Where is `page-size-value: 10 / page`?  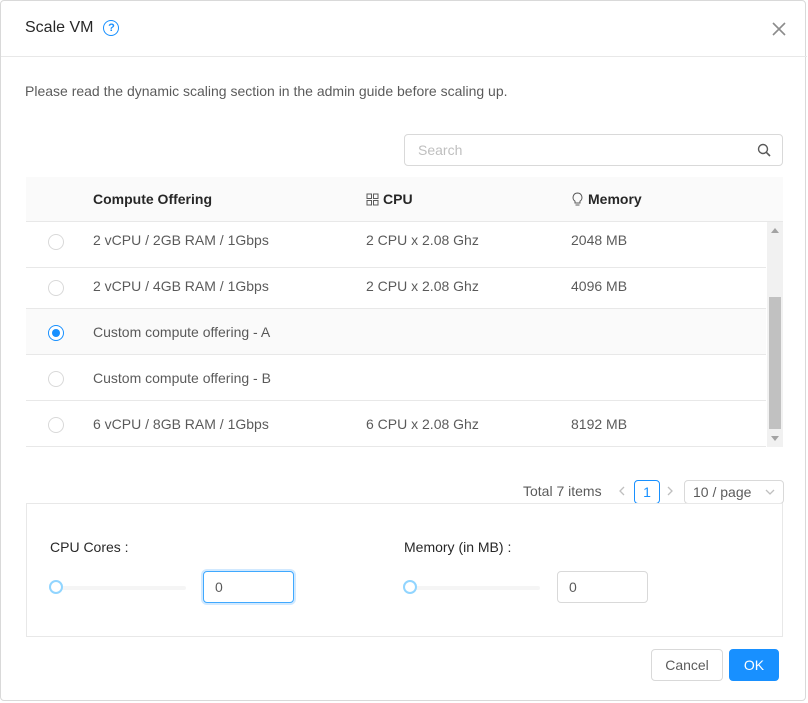
page-size-value: 10 / page is located at coordinates (722, 492).